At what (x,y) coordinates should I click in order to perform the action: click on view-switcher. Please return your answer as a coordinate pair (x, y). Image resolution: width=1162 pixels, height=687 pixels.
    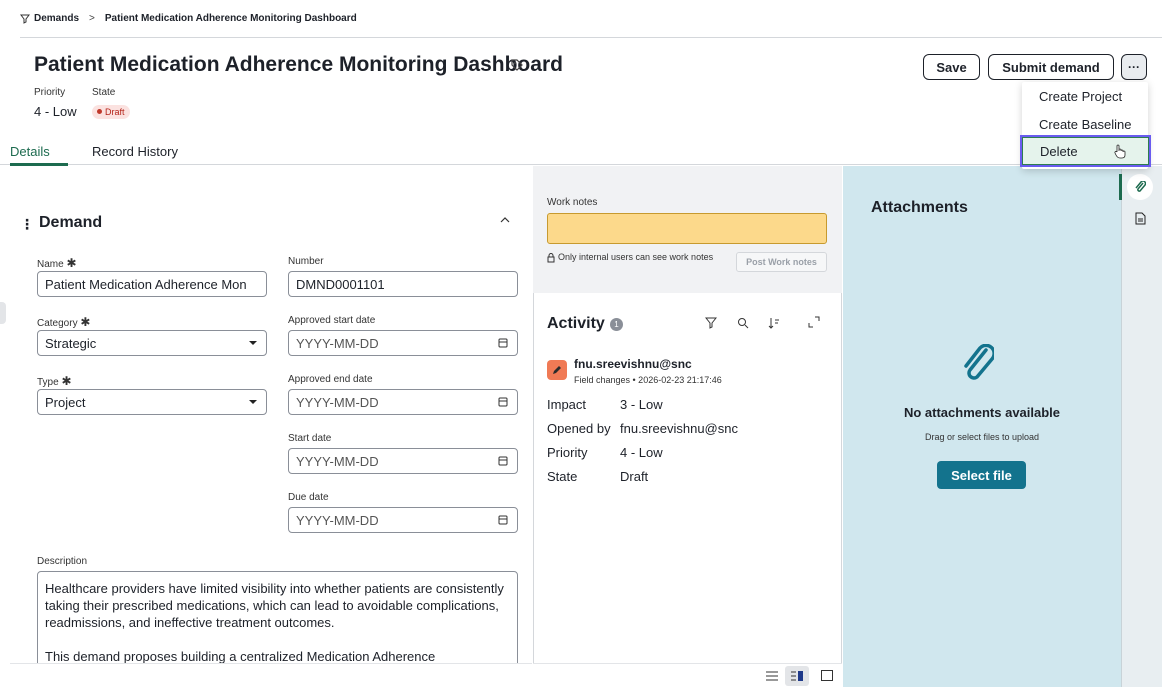
    Looking at the image, I should click on (687, 675).